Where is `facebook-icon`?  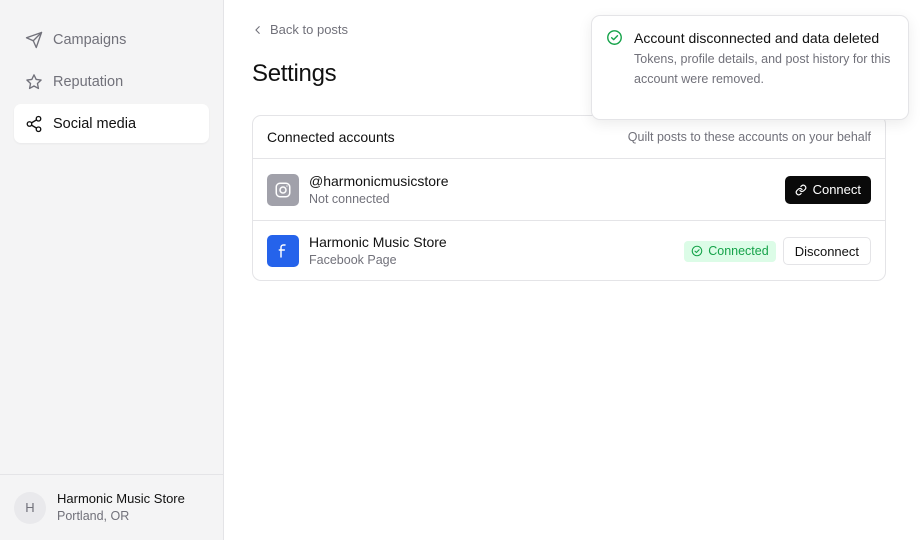 facebook-icon is located at coordinates (283, 251).